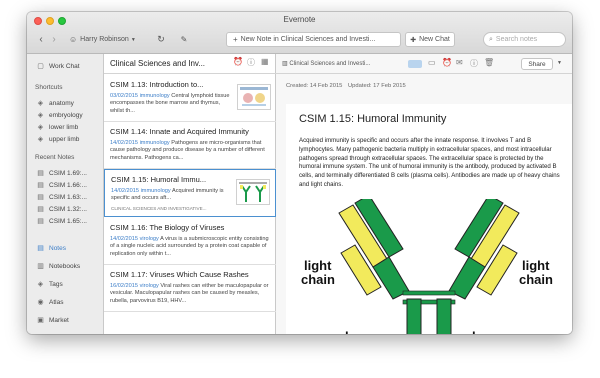 The image size is (600, 378). I want to click on notebook-icon: ▥, so click(40, 266).